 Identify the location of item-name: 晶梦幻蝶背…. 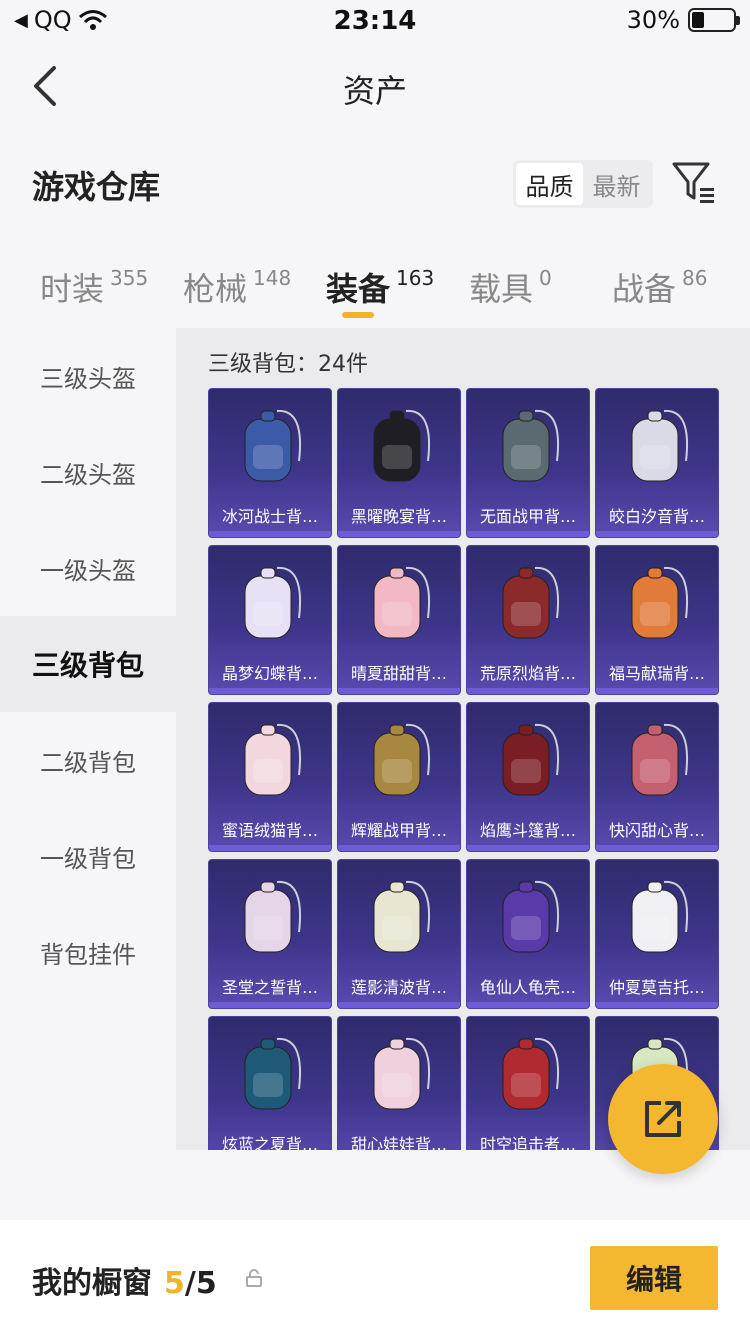
(269, 673).